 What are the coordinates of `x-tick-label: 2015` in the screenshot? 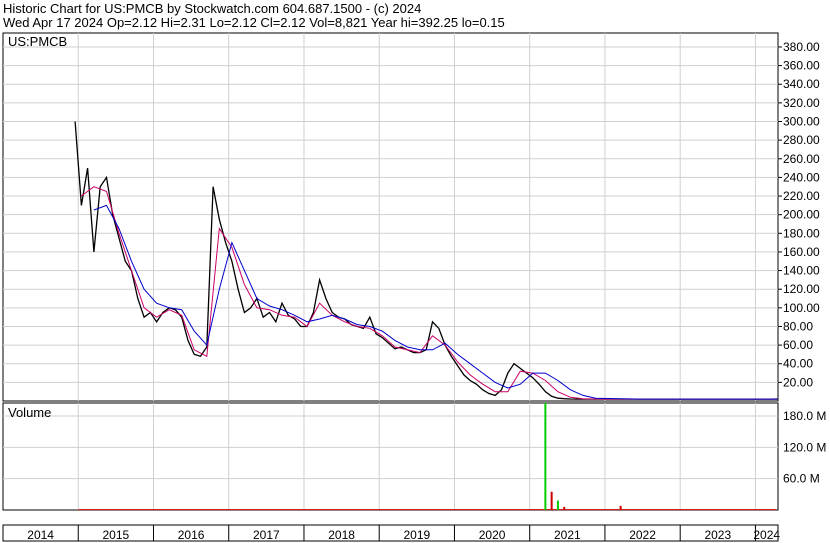 It's located at (116, 535).